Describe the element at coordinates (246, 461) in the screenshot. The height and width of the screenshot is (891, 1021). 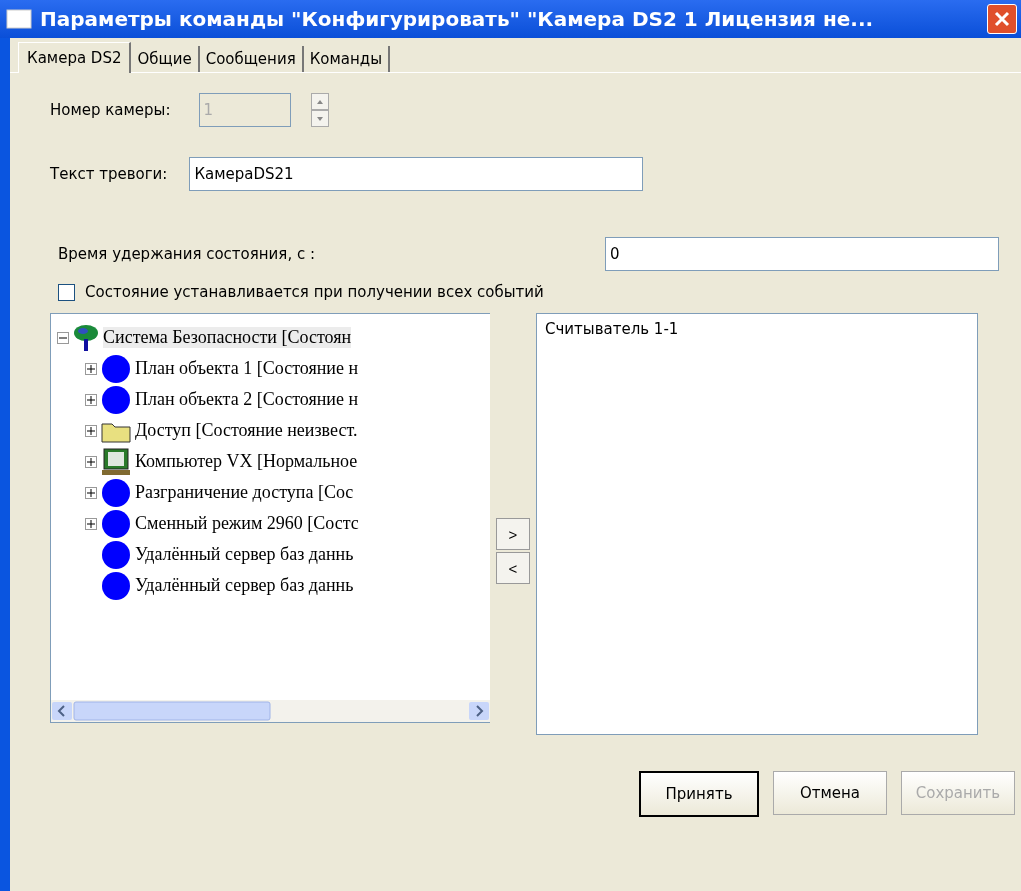
I see `tree-item: Компьютер VX [Нормальное` at that location.